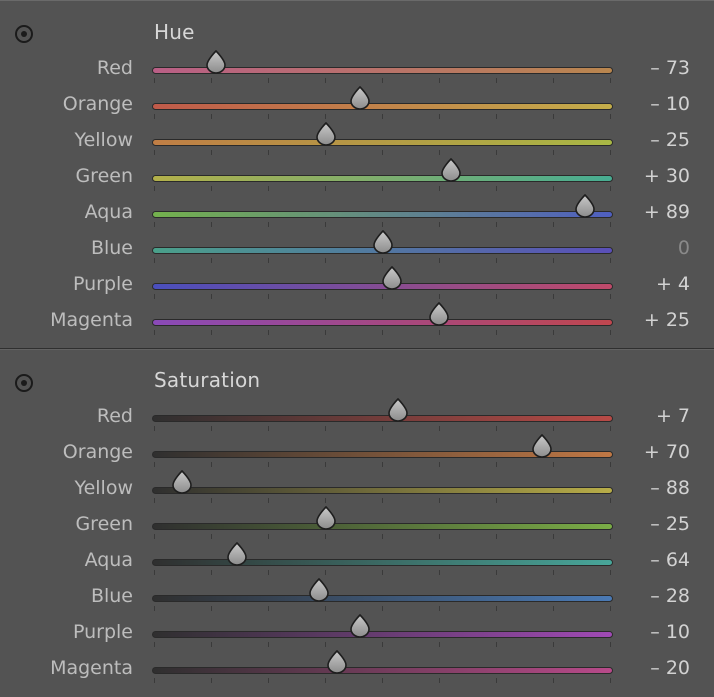  What do you see at coordinates (91, 668) in the screenshot?
I see `slider-label: Magenta` at bounding box center [91, 668].